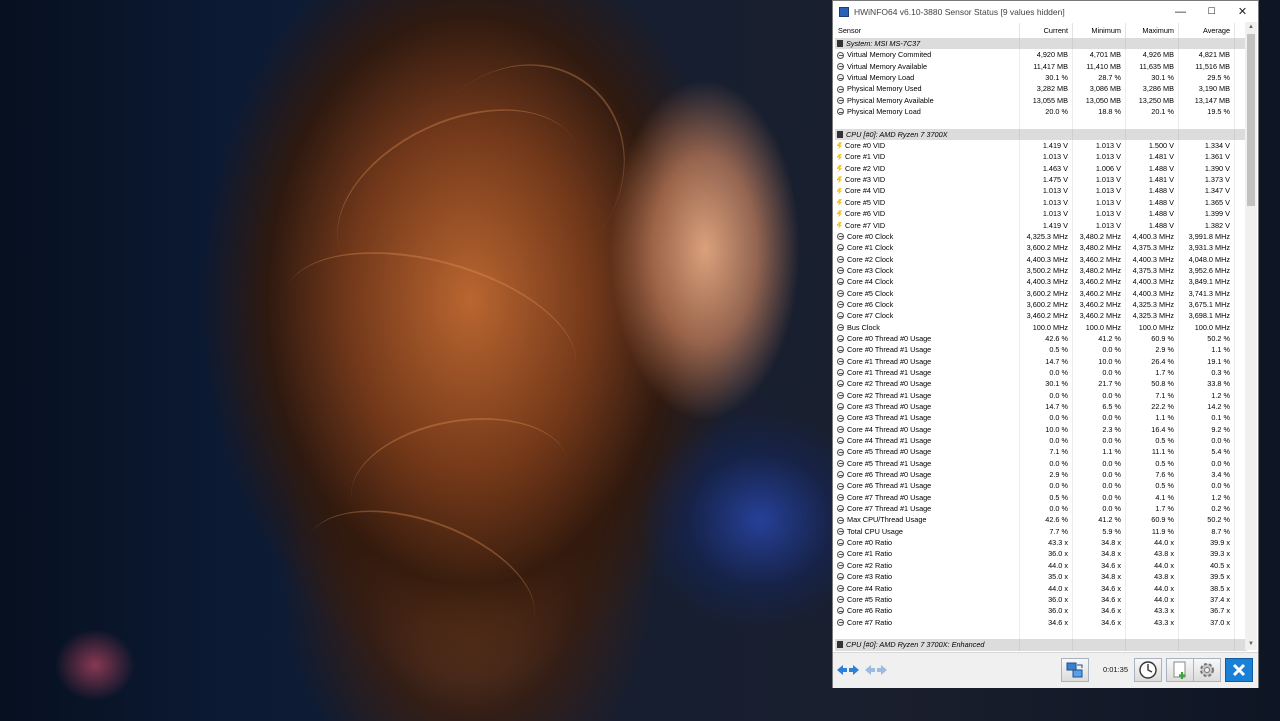  What do you see at coordinates (1041, 622) in the screenshot?
I see `sensor-row: Core #7 Ratio 34.6 x 34.6 x 43.3 x 37.0 x` at bounding box center [1041, 622].